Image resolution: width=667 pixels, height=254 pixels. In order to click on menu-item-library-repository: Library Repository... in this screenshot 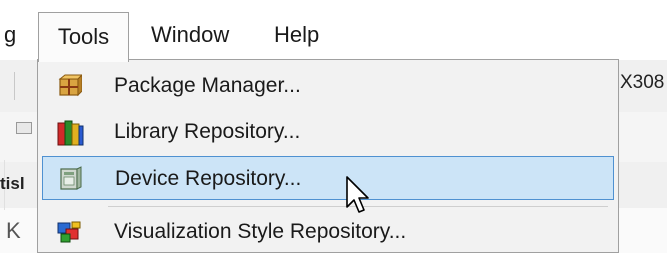, I will do `click(328, 132)`.